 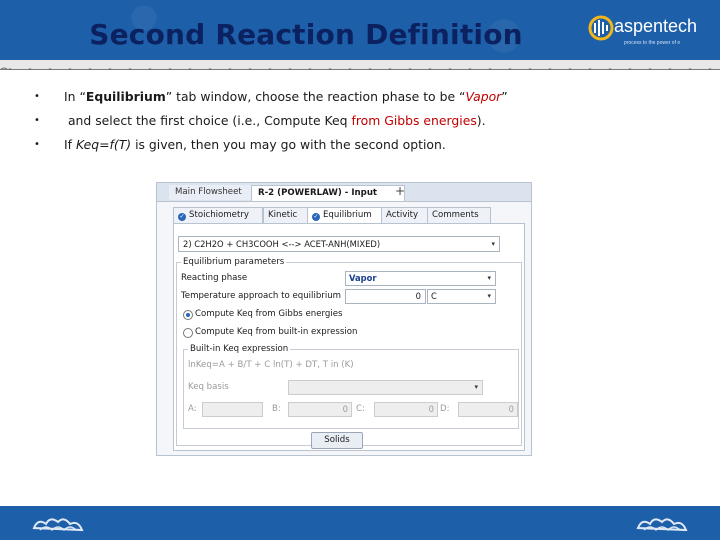 What do you see at coordinates (213, 192) in the screenshot?
I see `tab-main-flowsheet: Main Flowsheet` at bounding box center [213, 192].